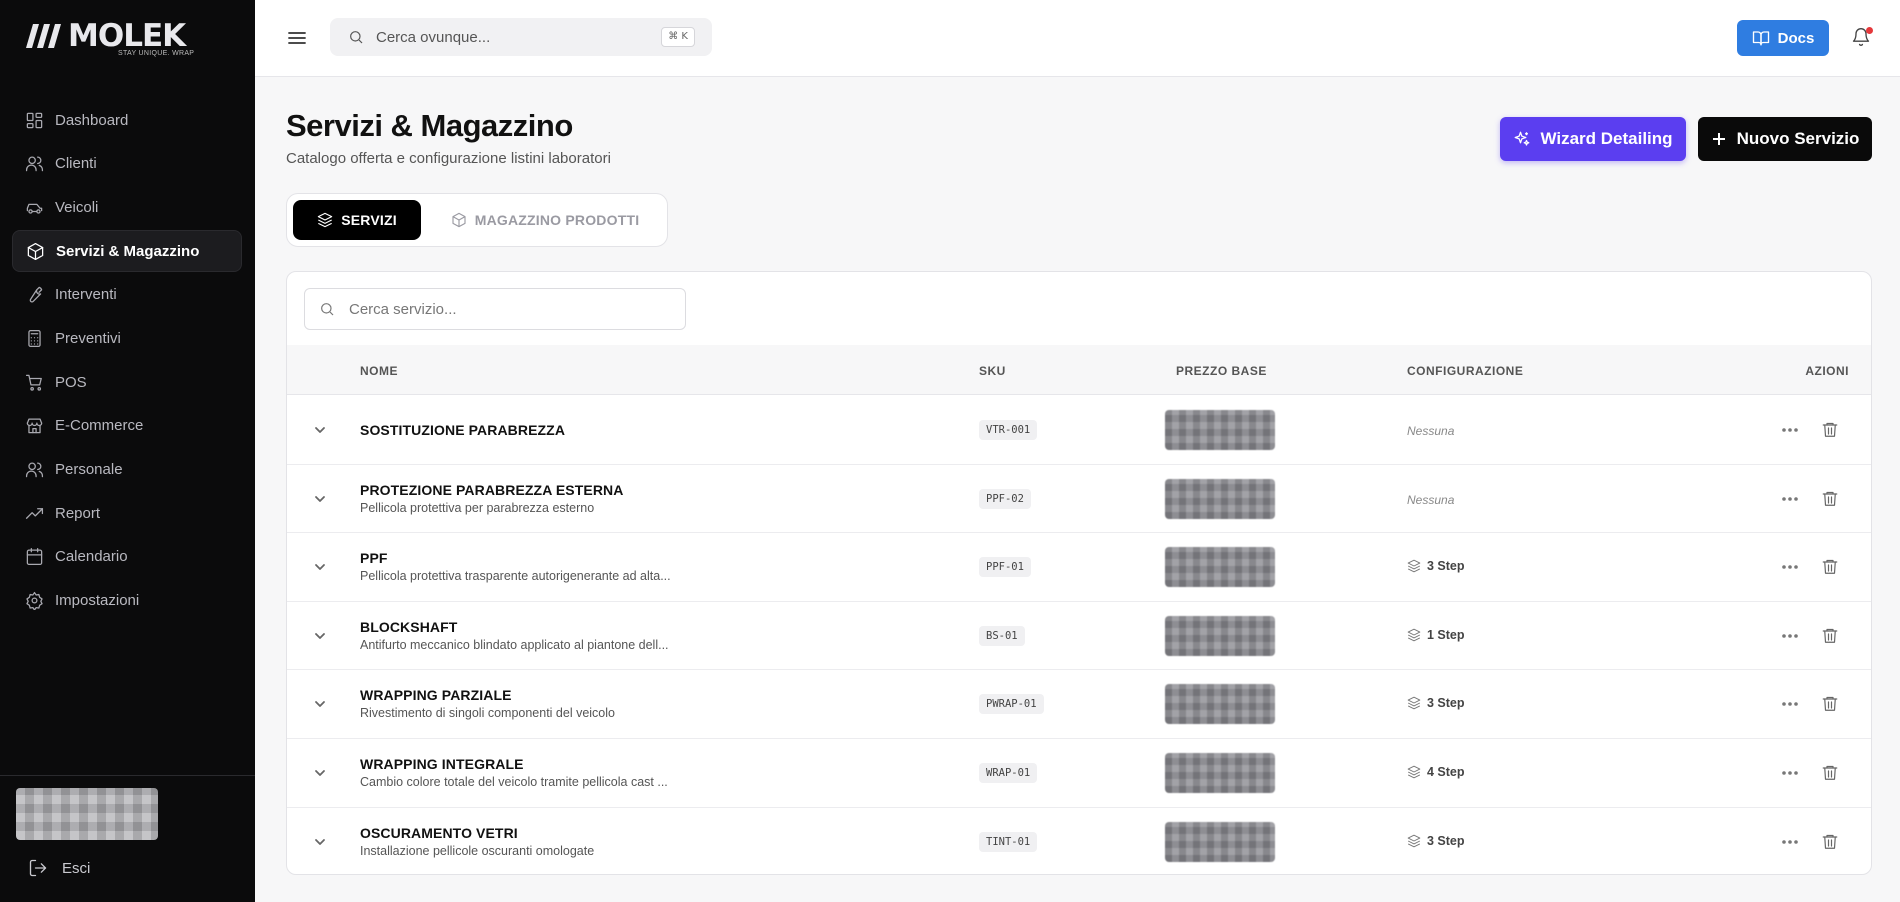 The width and height of the screenshot is (1900, 902). Describe the element at coordinates (127, 557) in the screenshot. I see `sidebar-item-calendario: Calendario` at that location.